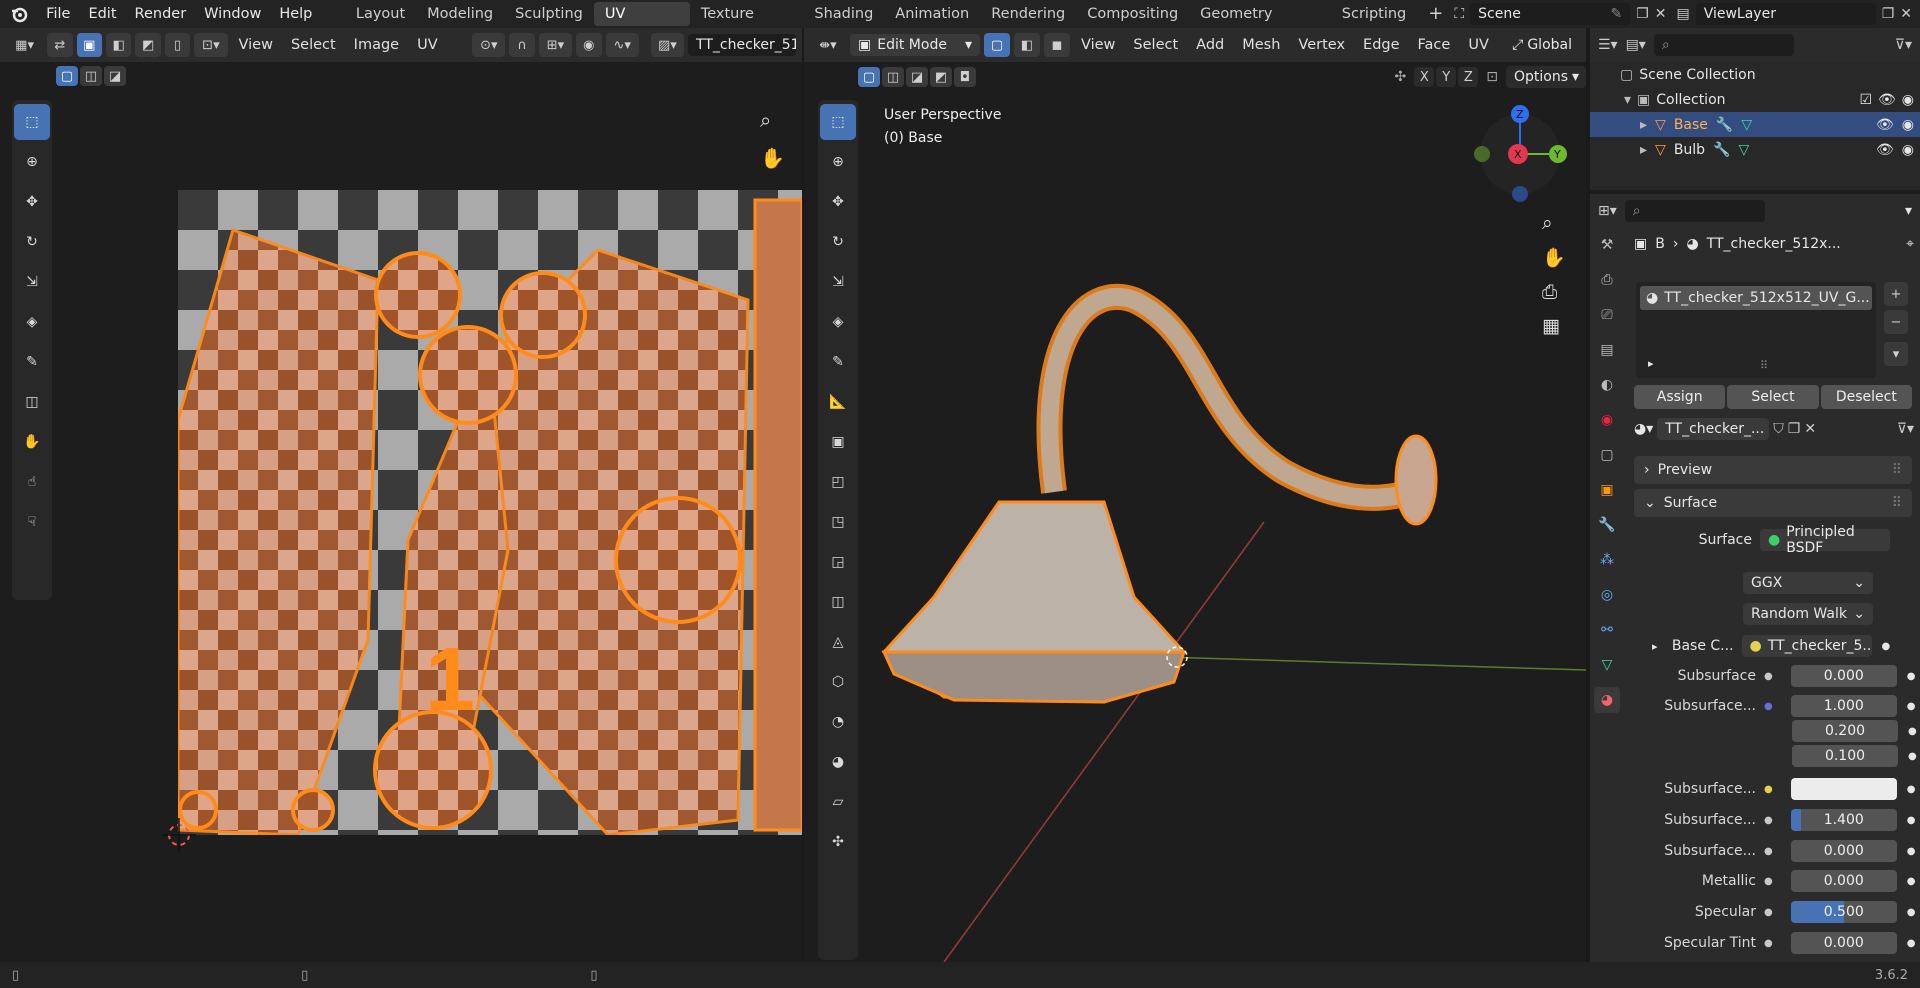 Image resolution: width=1920 pixels, height=988 pixels. What do you see at coordinates (742, 45) in the screenshot?
I see `image-name-field: TT_checker_512` at bounding box center [742, 45].